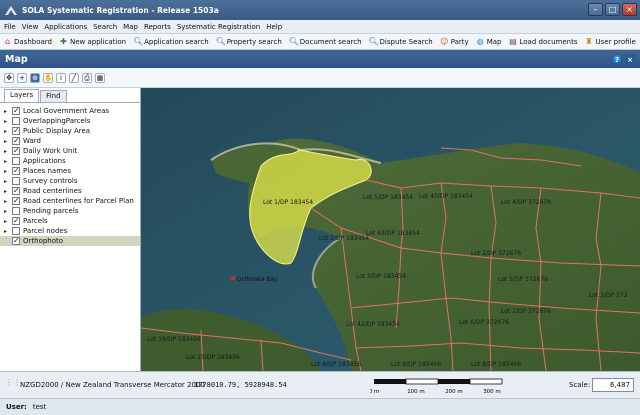 The height and width of the screenshot is (415, 640). Describe the element at coordinates (523, 279) in the screenshot. I see `parcel-label: Lot 5/DP 372676` at that location.